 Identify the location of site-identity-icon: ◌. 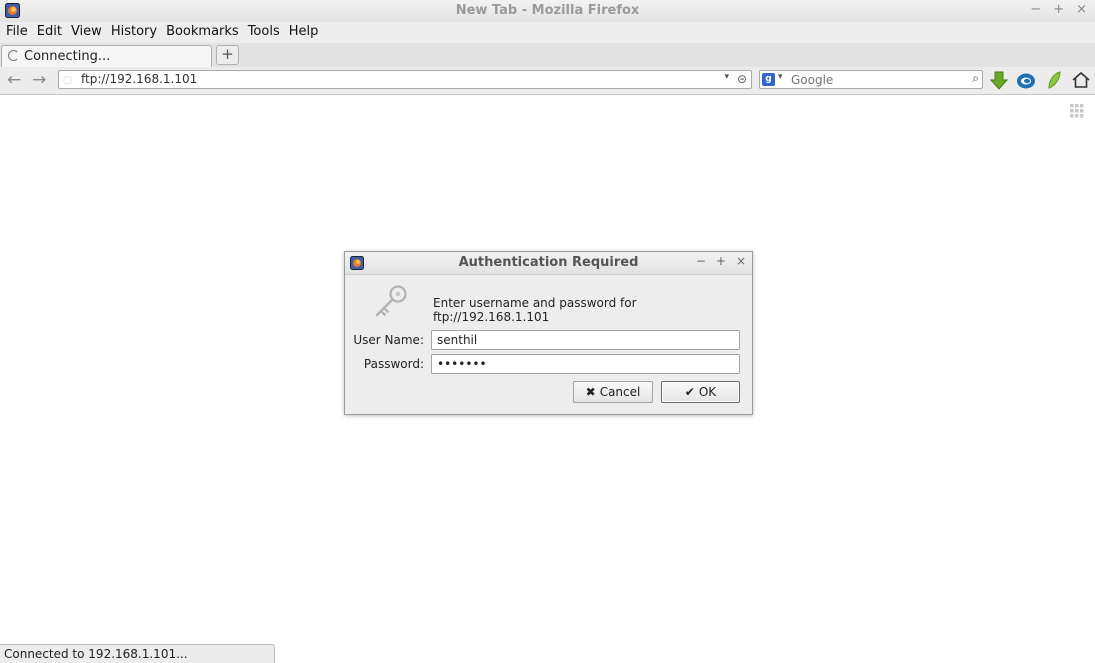
(68, 79).